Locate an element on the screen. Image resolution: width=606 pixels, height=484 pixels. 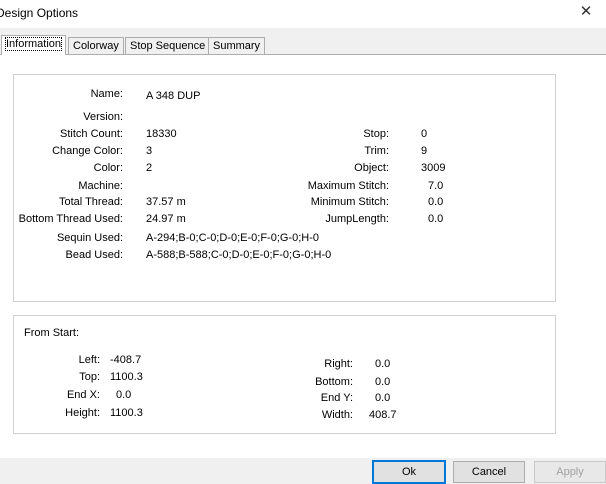
max-stitch-label: Maximum Stitch: is located at coordinates (348, 186).